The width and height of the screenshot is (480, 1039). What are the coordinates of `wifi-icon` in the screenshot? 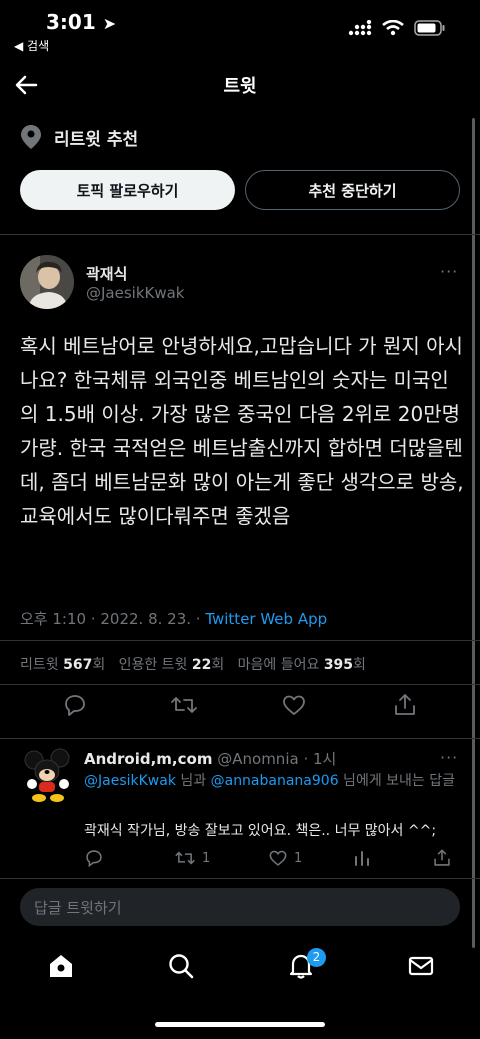 It's located at (393, 28).